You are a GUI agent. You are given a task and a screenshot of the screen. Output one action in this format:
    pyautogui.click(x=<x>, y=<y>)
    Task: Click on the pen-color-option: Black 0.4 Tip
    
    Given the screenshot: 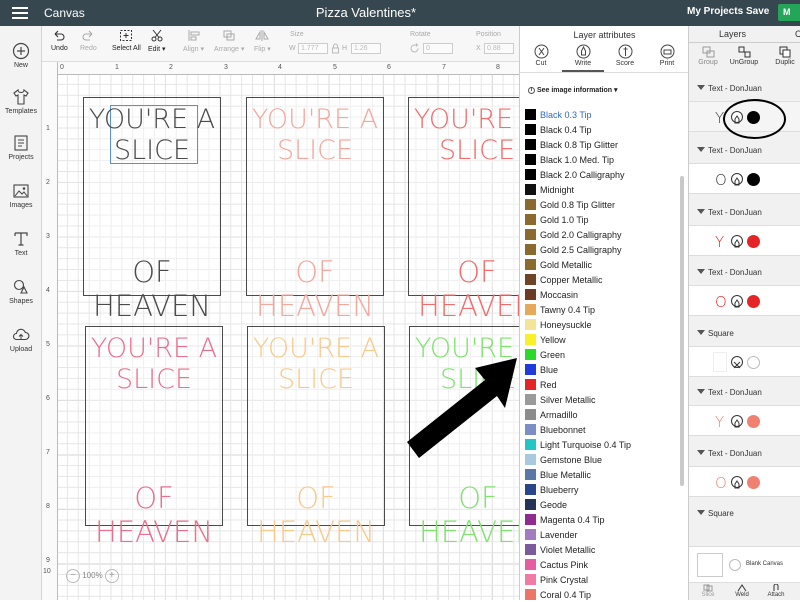 What is the action you would take?
    pyautogui.click(x=602, y=129)
    